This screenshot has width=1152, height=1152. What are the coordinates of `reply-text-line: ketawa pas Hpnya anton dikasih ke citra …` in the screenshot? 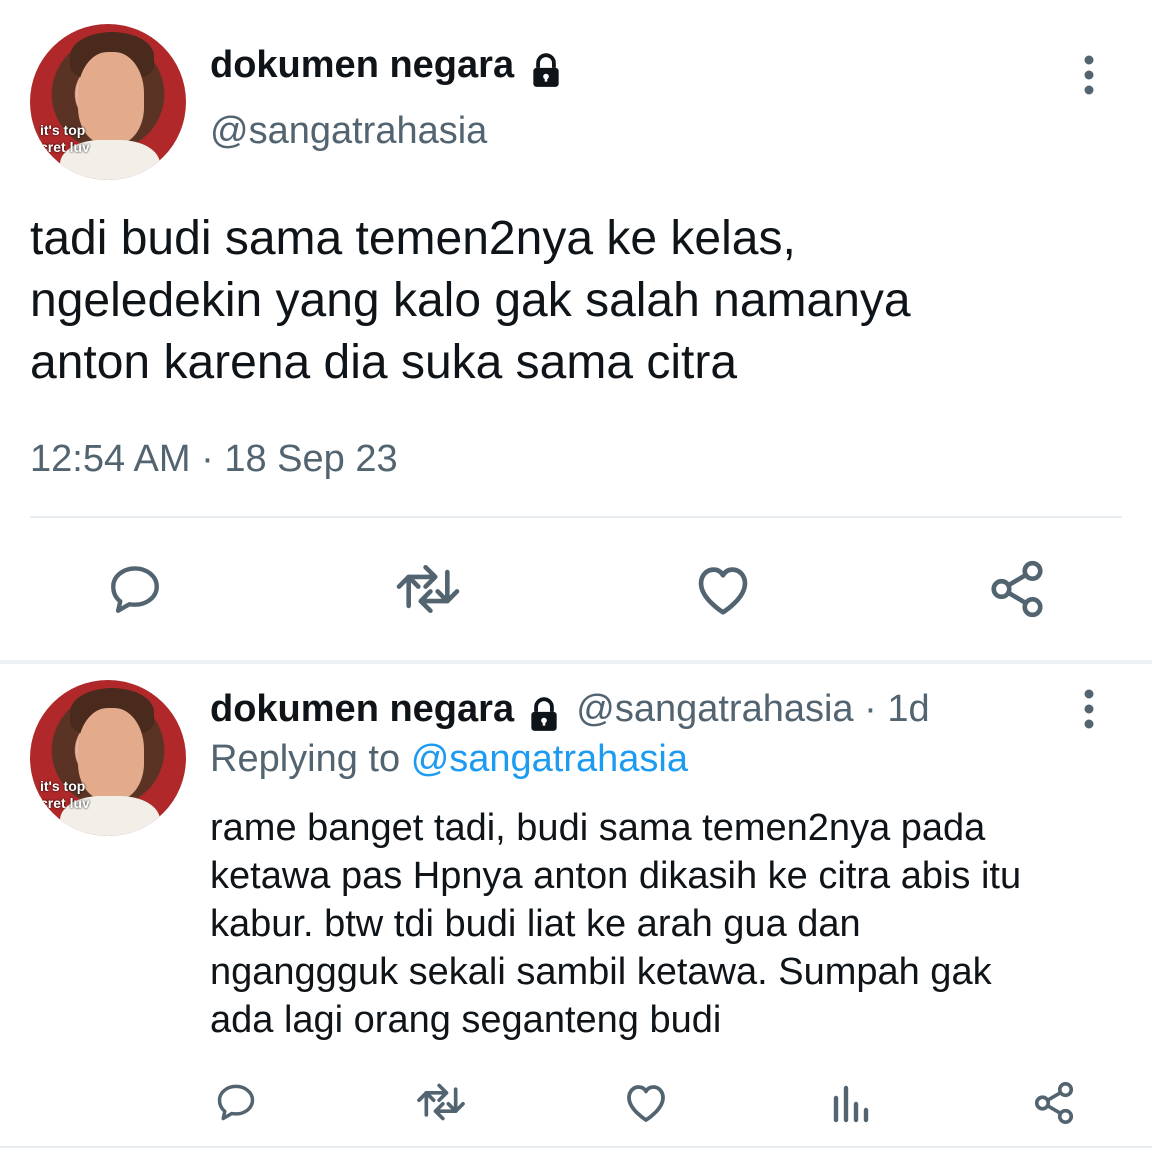 It's located at (616, 876).